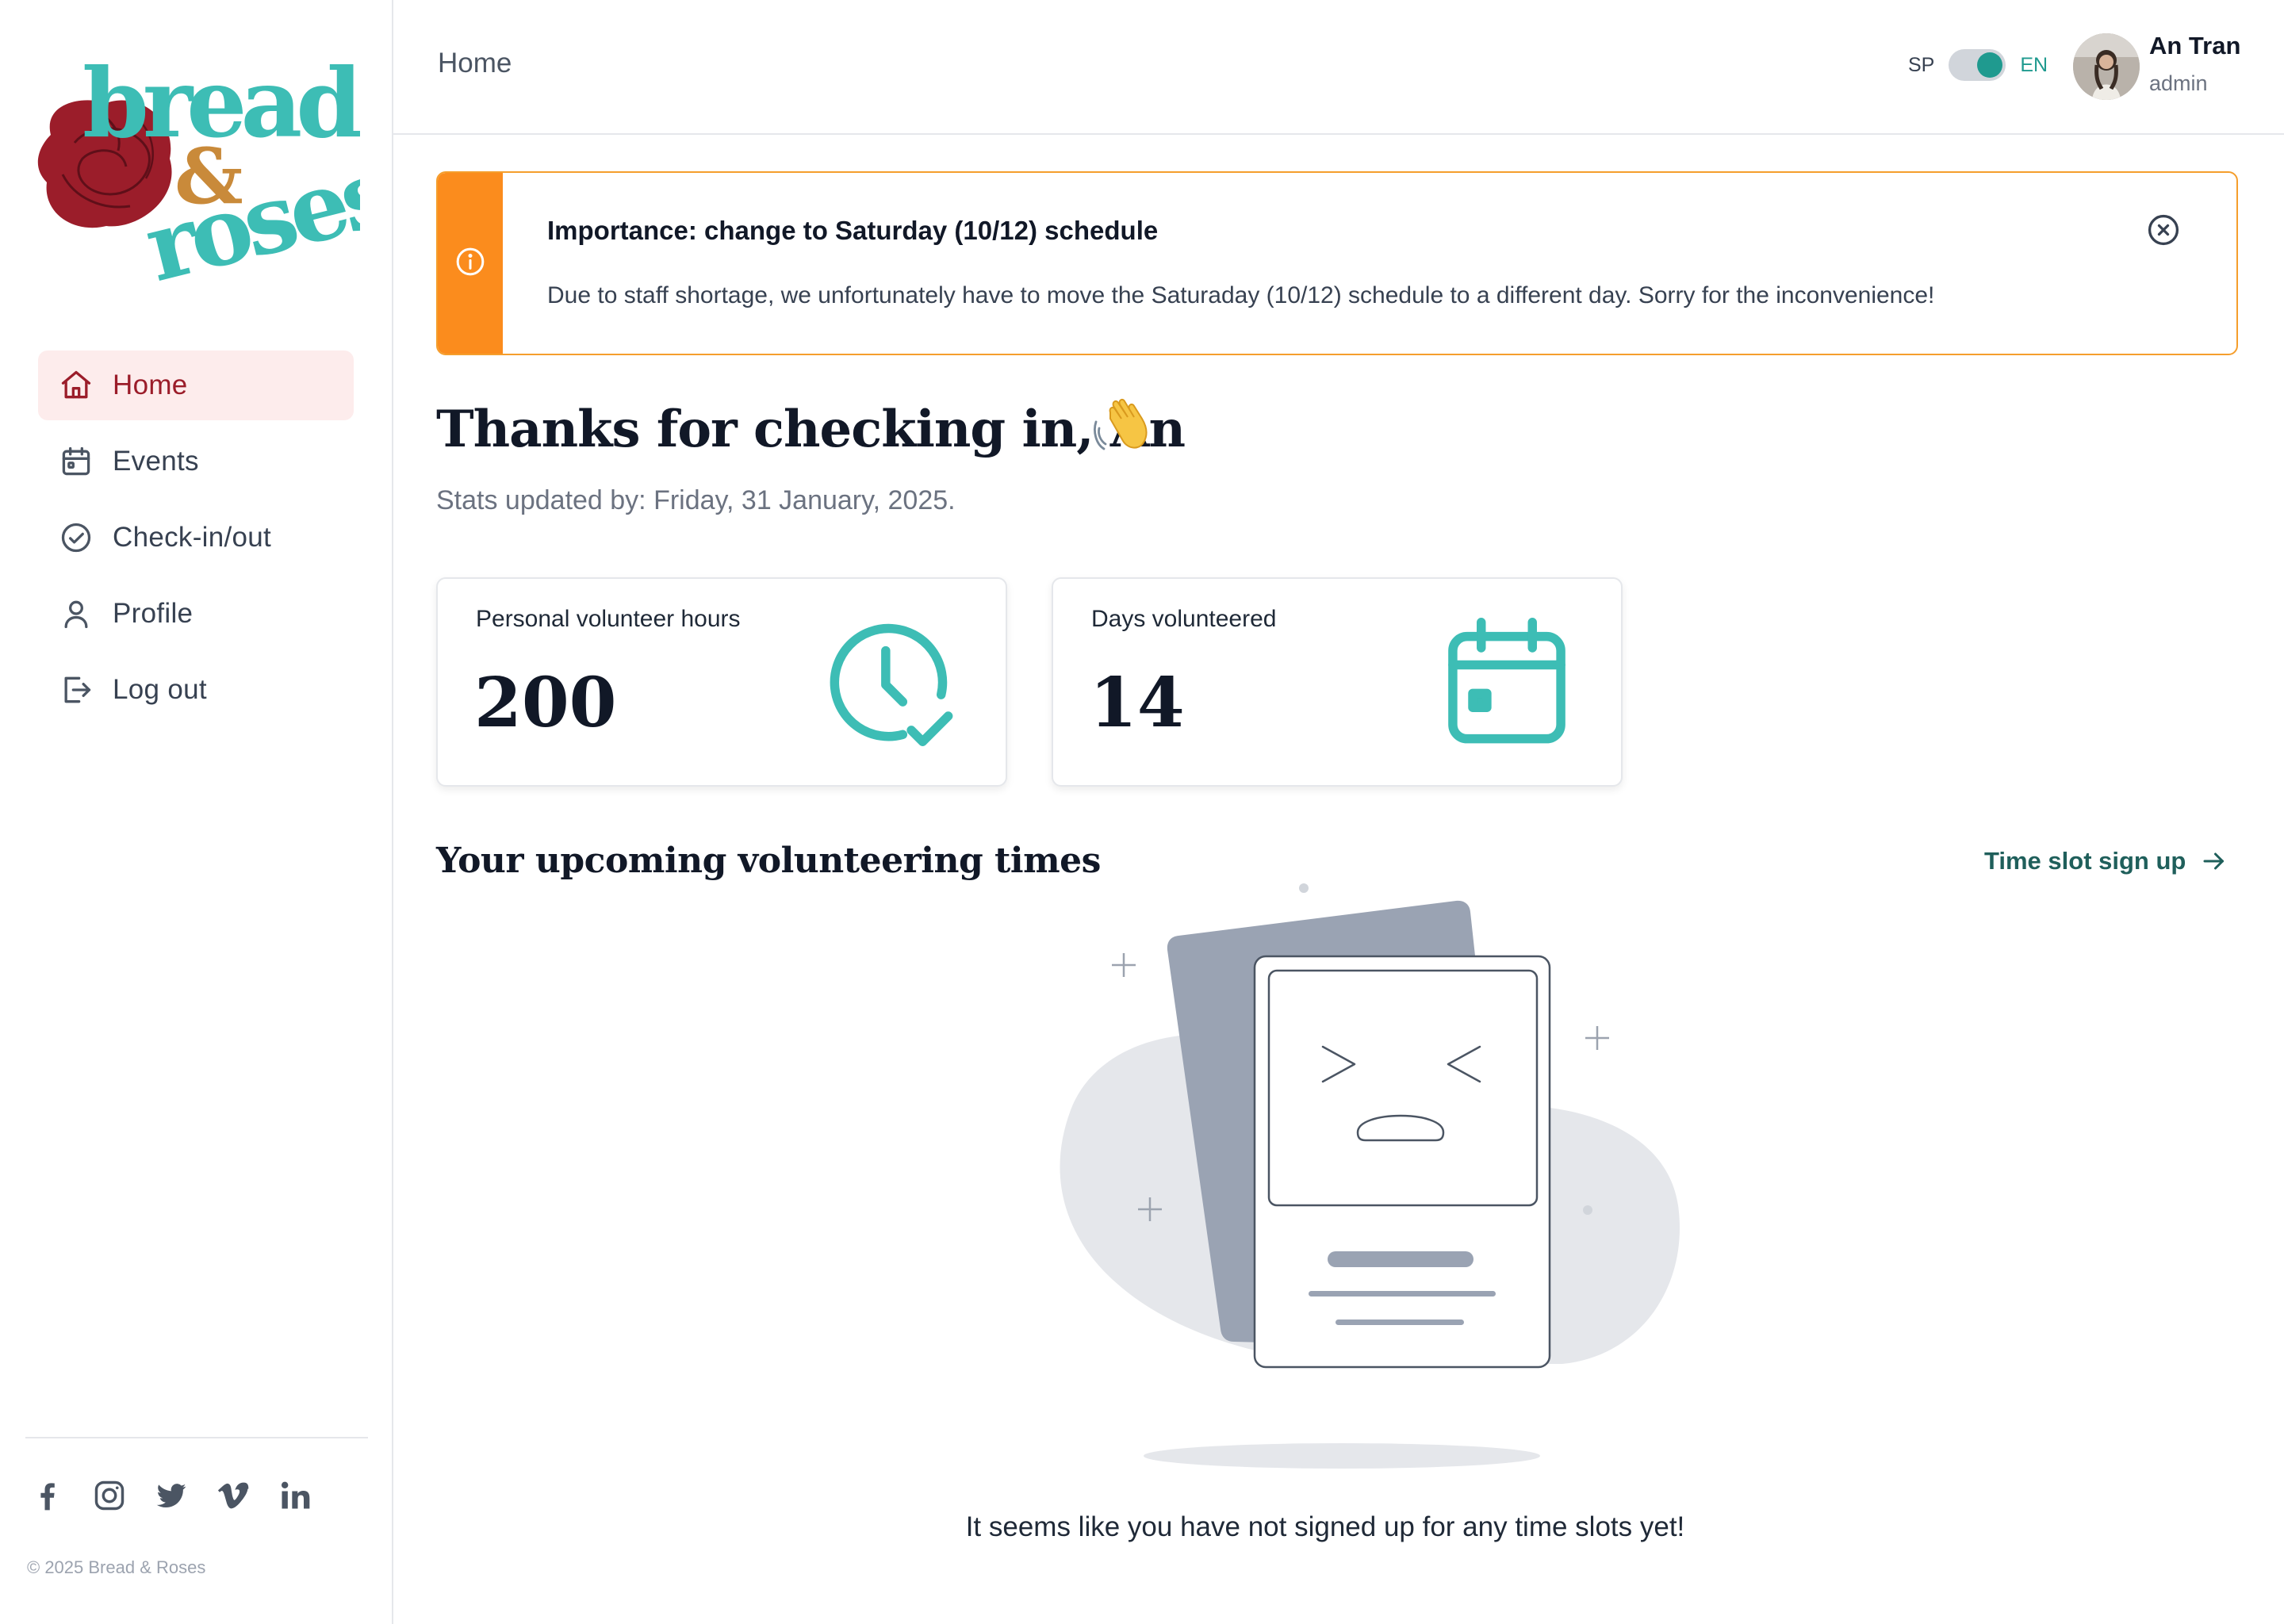 Image resolution: width=2284 pixels, height=1624 pixels. What do you see at coordinates (1370, 1176) in the screenshot?
I see `empty-state-illustration` at bounding box center [1370, 1176].